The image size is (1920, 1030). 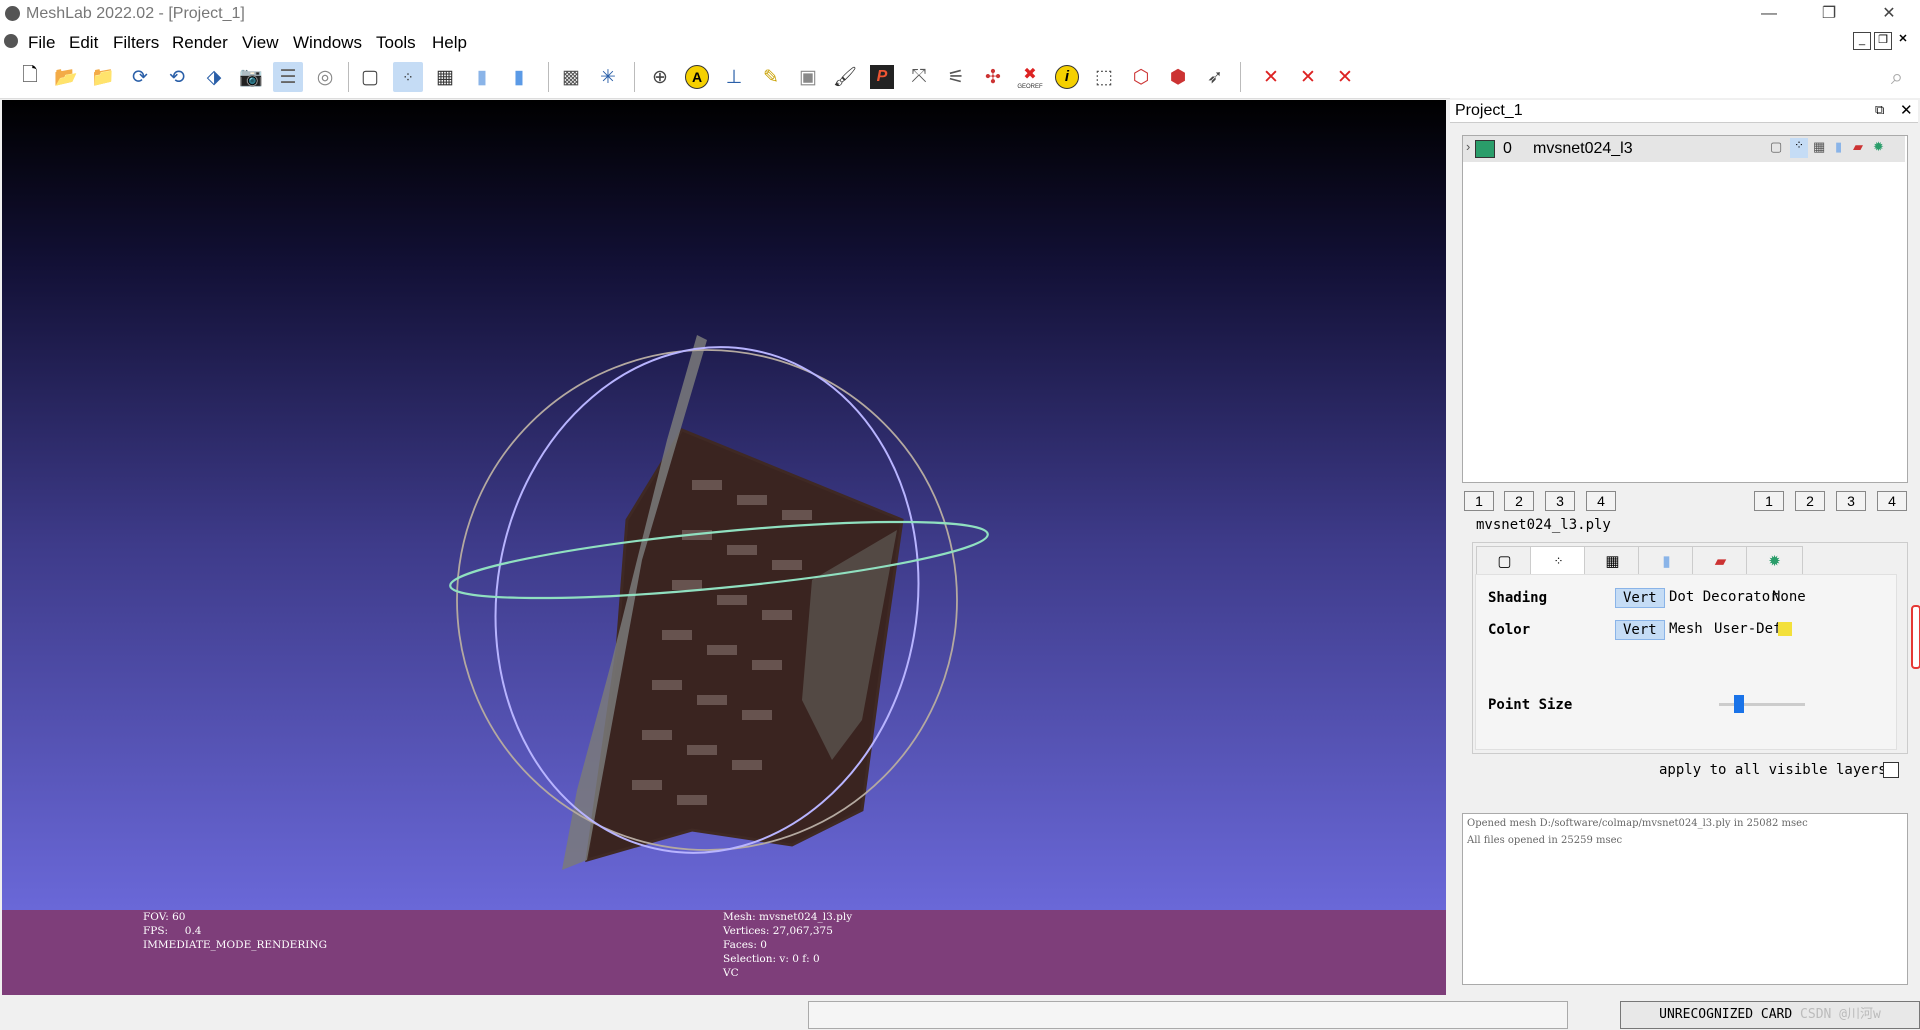 I want to click on expand-chevron-icon: ›, so click(x=1468, y=146).